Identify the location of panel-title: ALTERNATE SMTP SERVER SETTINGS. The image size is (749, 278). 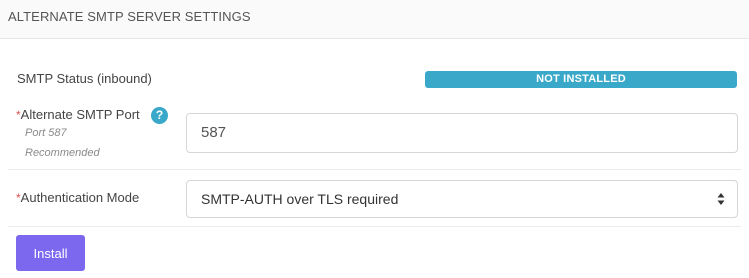
(129, 16).